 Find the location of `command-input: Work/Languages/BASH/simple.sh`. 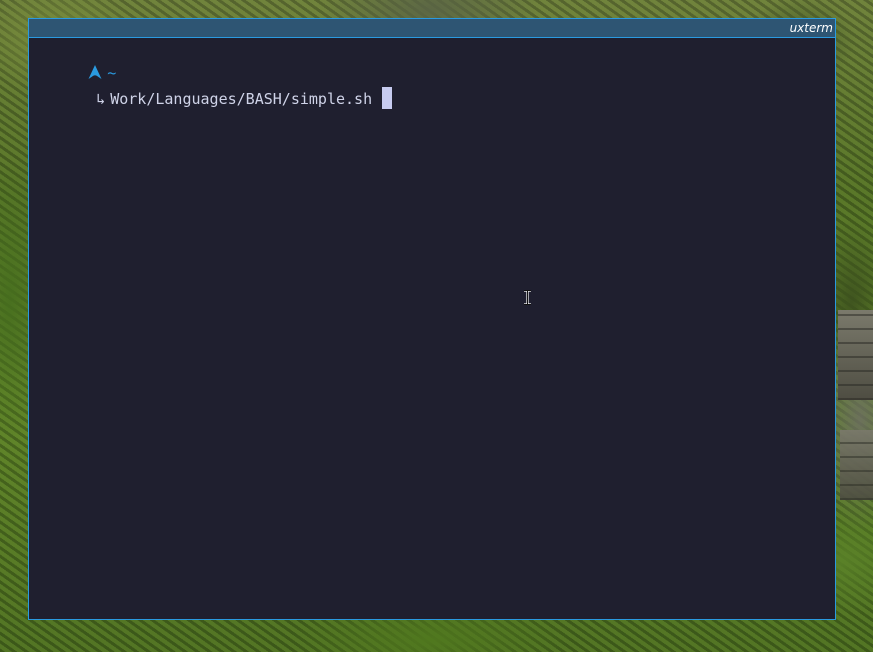

command-input: Work/Languages/BASH/simple.sh is located at coordinates (241, 99).